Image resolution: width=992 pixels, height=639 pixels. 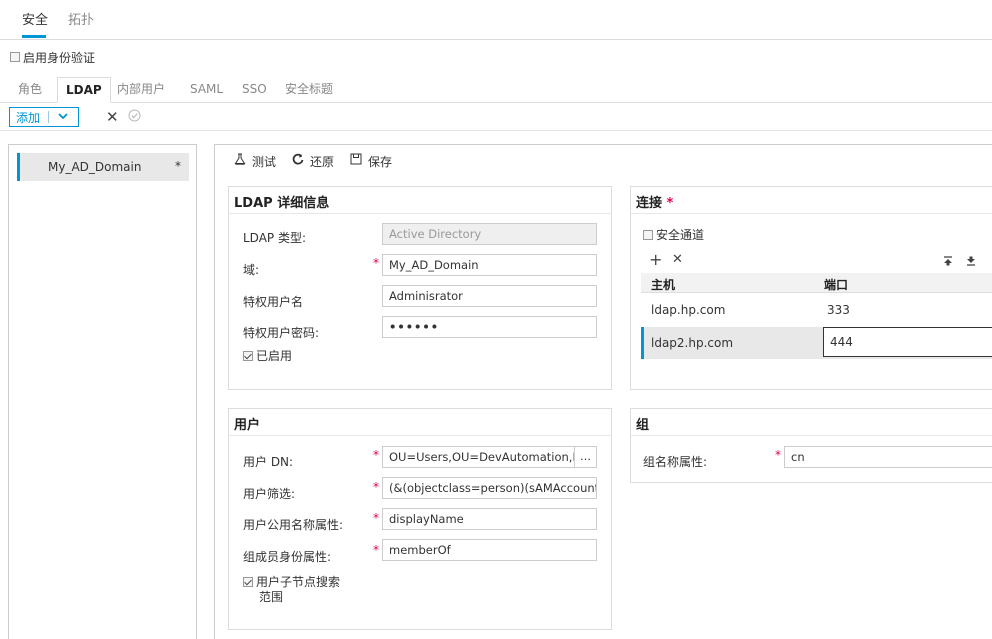 I want to click on test-button: 测试, so click(x=264, y=161).